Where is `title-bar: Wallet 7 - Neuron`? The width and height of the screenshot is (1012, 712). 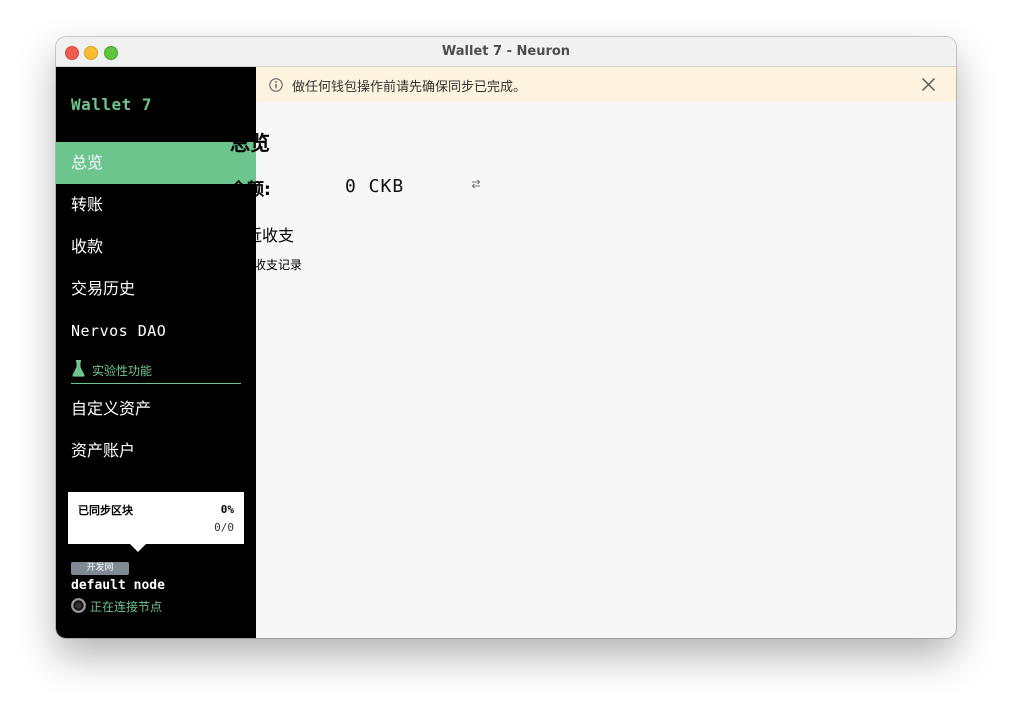 title-bar: Wallet 7 - Neuron is located at coordinates (506, 52).